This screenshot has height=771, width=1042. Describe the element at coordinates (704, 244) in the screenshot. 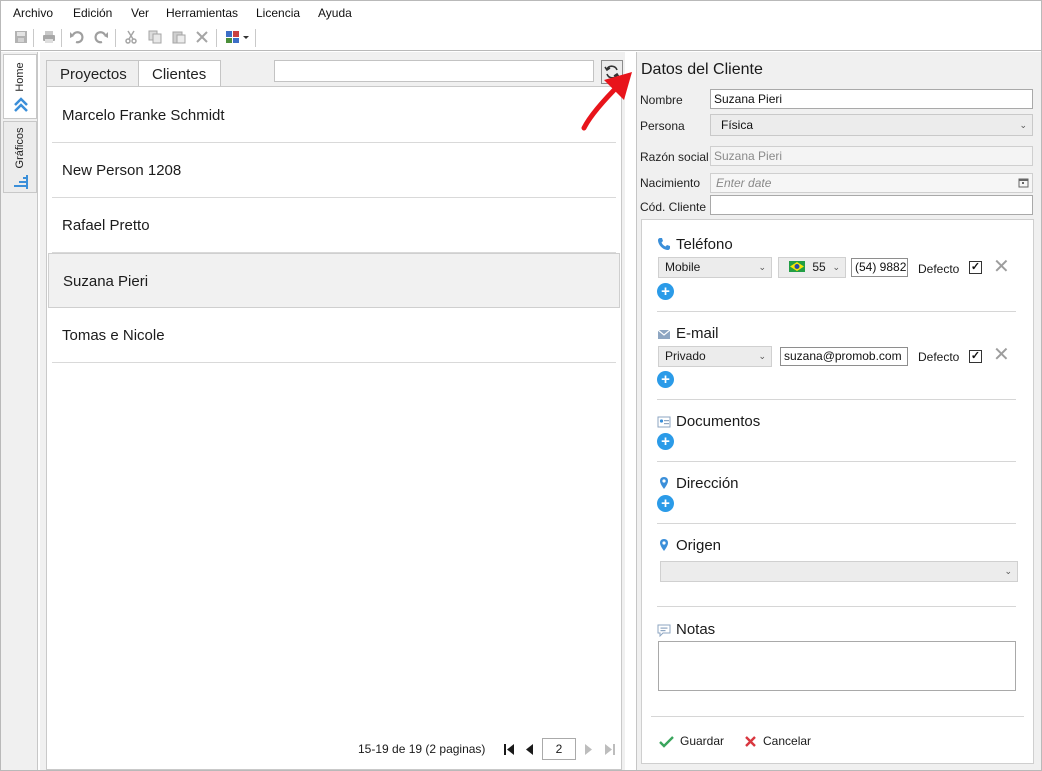

I see `telefono-title: Teléfono` at that location.